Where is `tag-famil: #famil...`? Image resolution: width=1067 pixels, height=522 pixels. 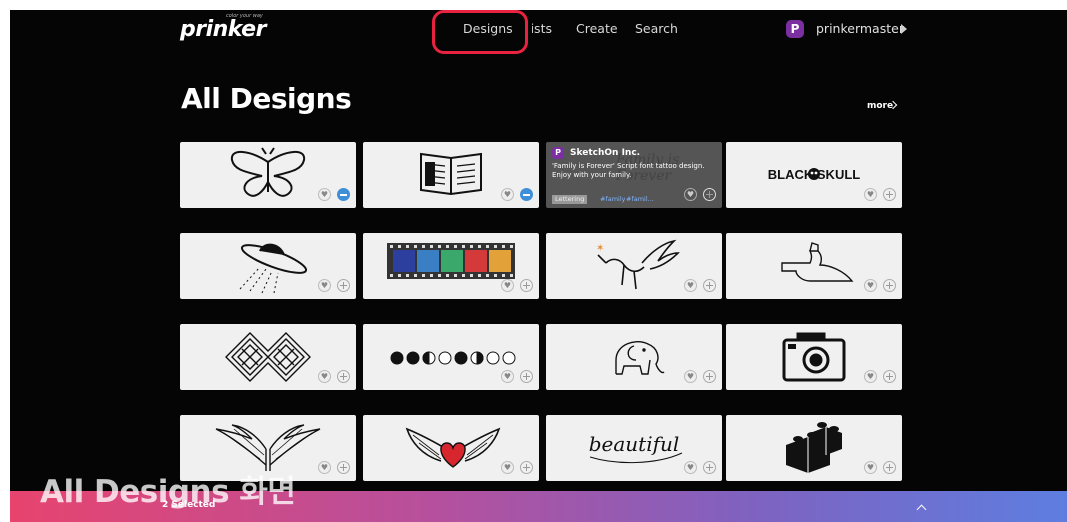 tag-famil: #famil... is located at coordinates (640, 199).